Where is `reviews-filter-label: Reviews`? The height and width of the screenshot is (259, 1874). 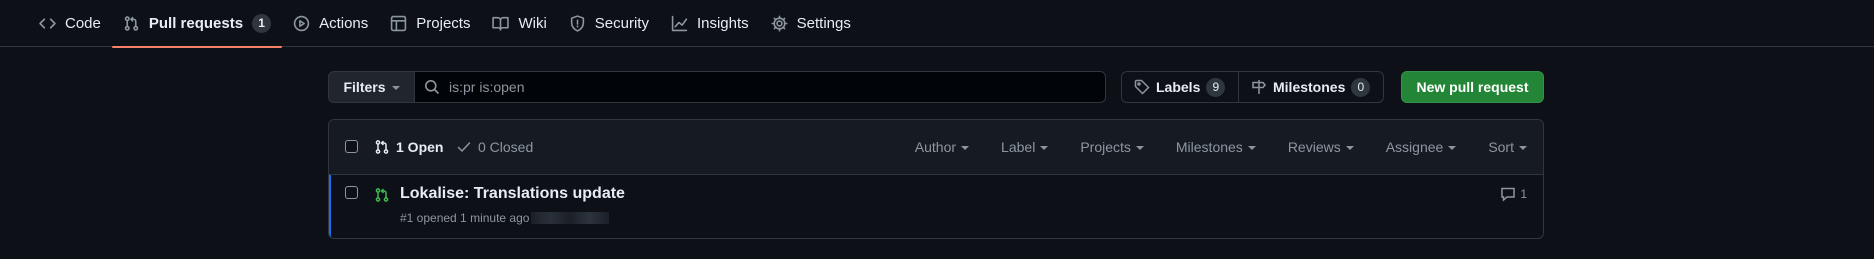 reviews-filter-label: Reviews is located at coordinates (1314, 147).